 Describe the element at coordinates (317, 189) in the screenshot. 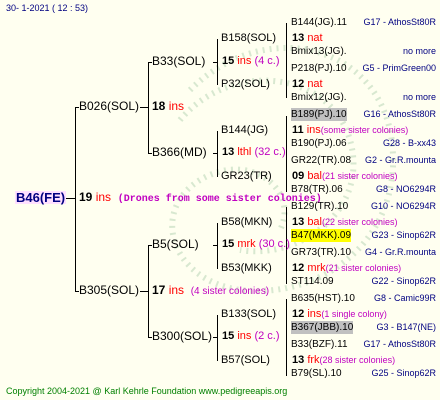

I see `g5-queen: B78(TR).06` at that location.